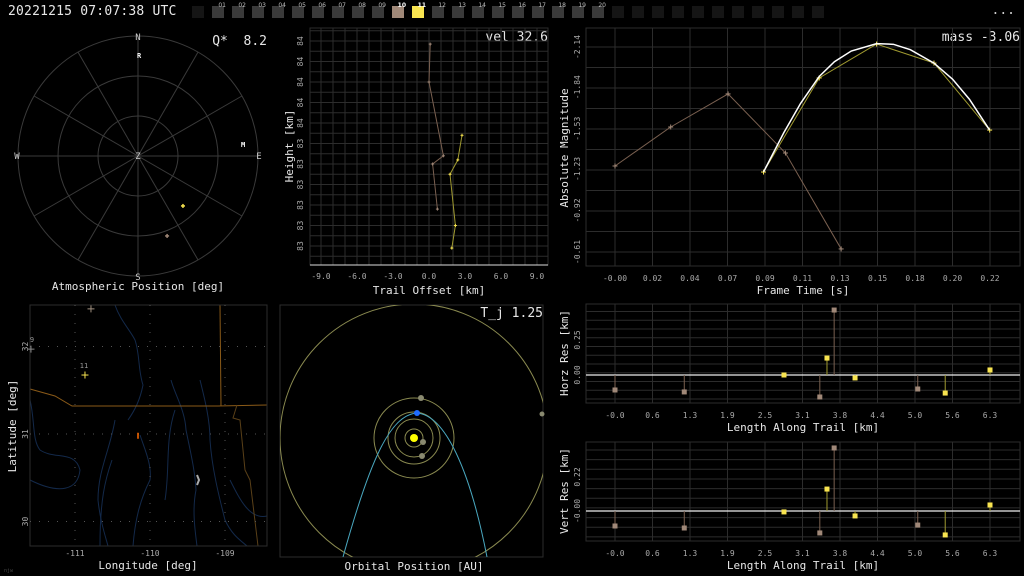 This screenshot has width=1024, height=576. What do you see at coordinates (17, 157) in the screenshot?
I see `cardinal-west: W` at bounding box center [17, 157].